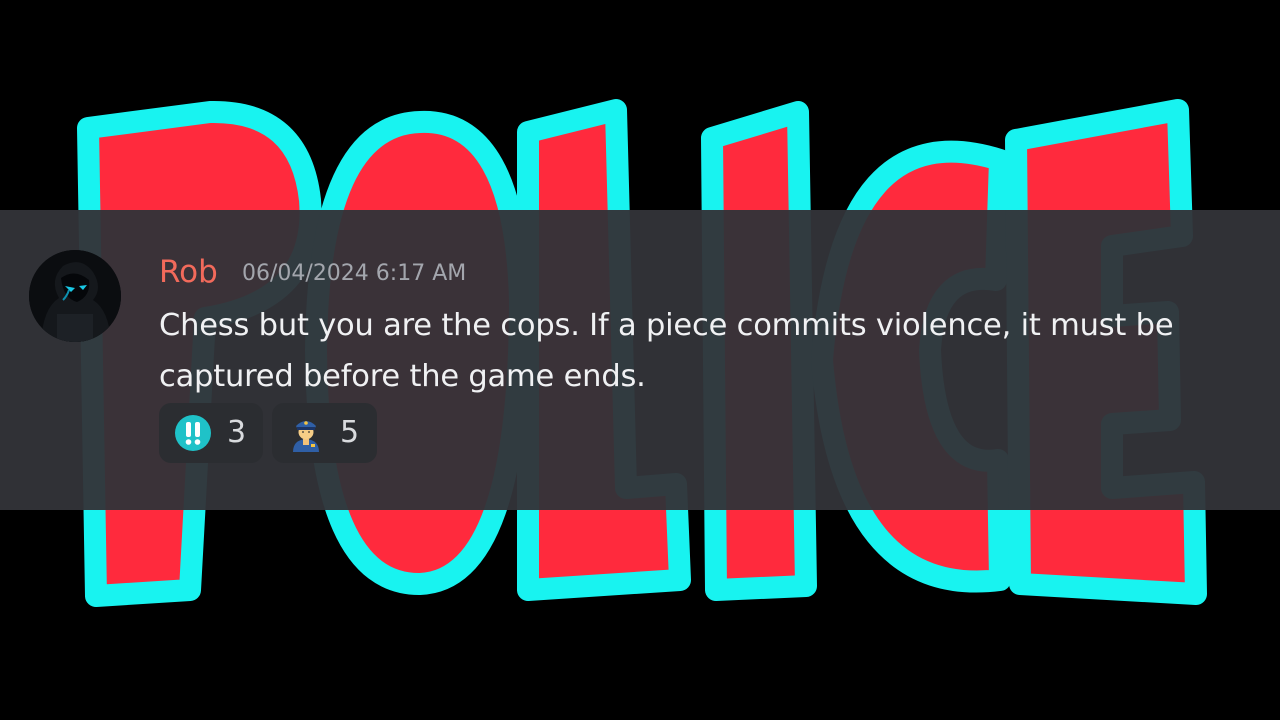 The width and height of the screenshot is (1280, 720). What do you see at coordinates (324, 433) in the screenshot?
I see `reaction-police-officer: 5` at bounding box center [324, 433].